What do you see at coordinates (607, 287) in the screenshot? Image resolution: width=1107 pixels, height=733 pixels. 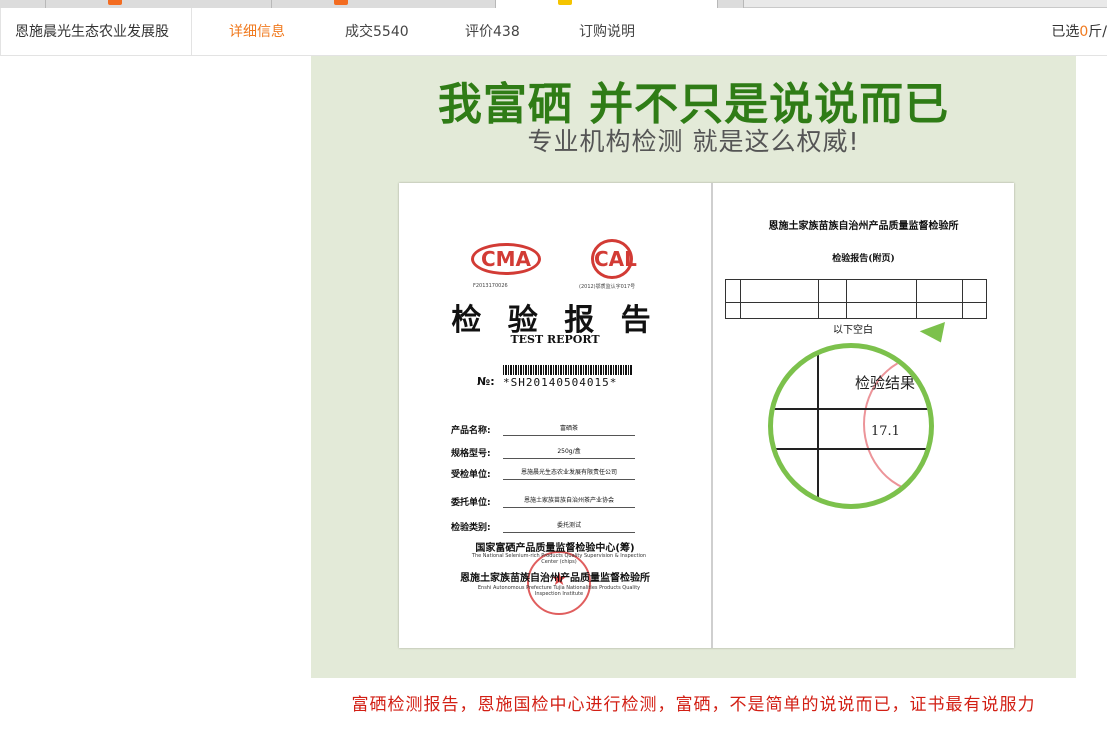 I see `cal-cert-number: (2012)鄂质监认字017号` at bounding box center [607, 287].